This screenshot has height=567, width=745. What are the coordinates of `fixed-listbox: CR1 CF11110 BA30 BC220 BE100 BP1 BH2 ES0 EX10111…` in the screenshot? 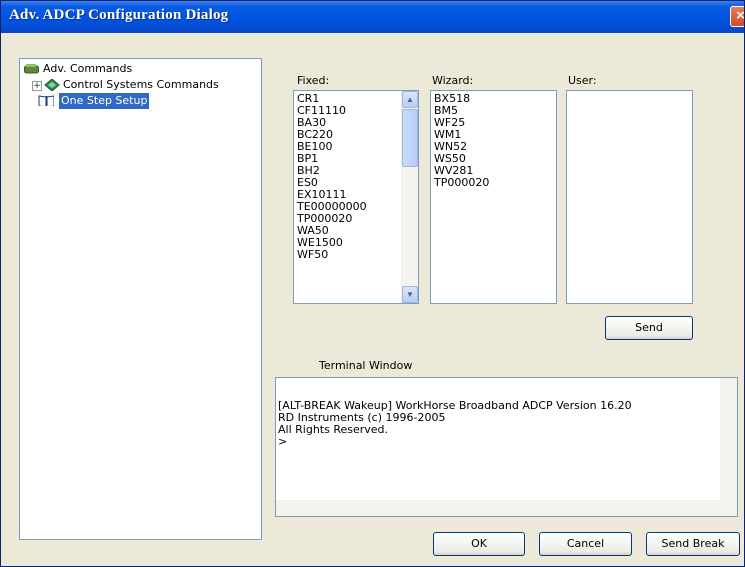 It's located at (356, 197).